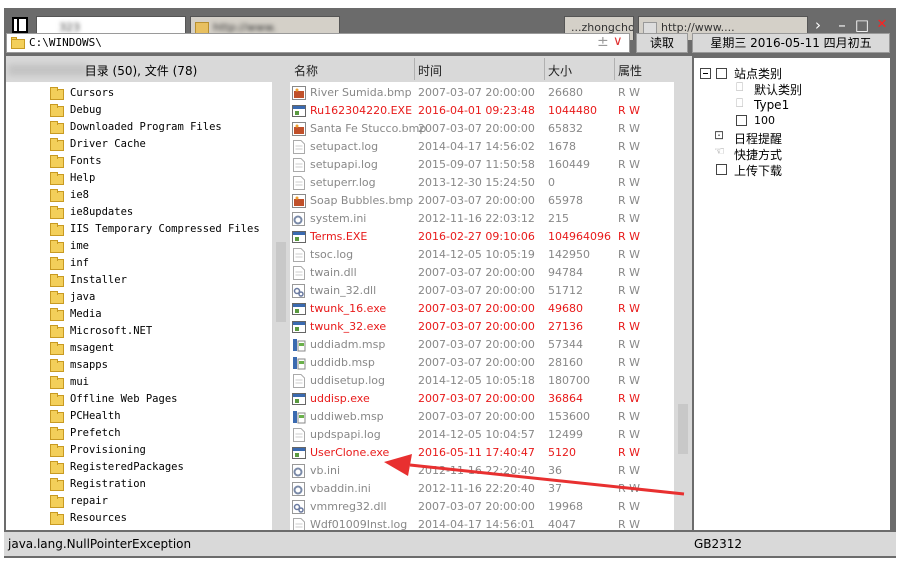  I want to click on annotation-arrow, so click(534, 475).